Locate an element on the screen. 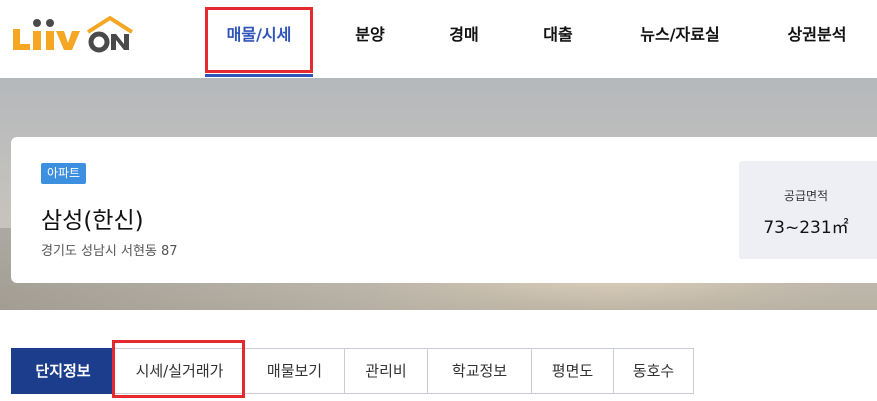 The height and width of the screenshot is (401, 877). property-type-badge: 아파트 is located at coordinates (63, 173).